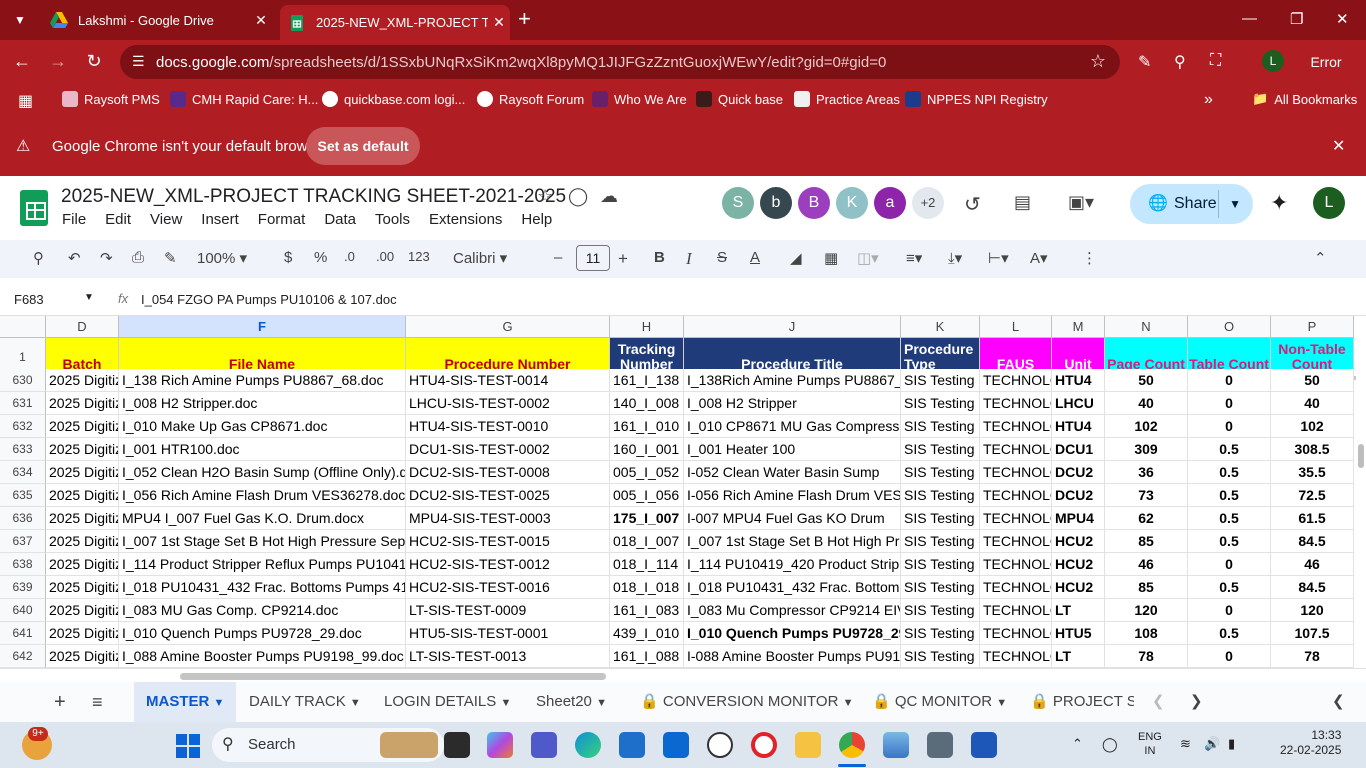 The height and width of the screenshot is (768, 1366). I want to click on row-header: 640, so click(23, 610).